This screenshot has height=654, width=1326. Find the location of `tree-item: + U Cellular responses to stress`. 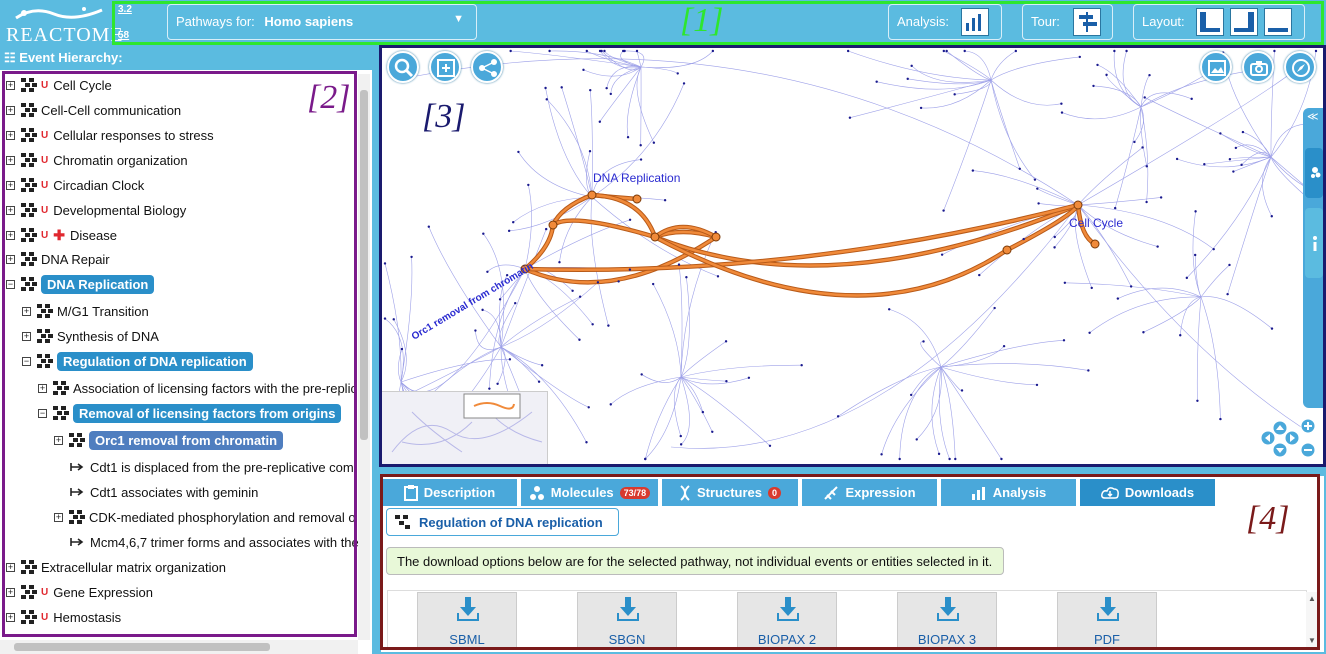

tree-item: + U Cellular responses to stress is located at coordinates (110, 135).